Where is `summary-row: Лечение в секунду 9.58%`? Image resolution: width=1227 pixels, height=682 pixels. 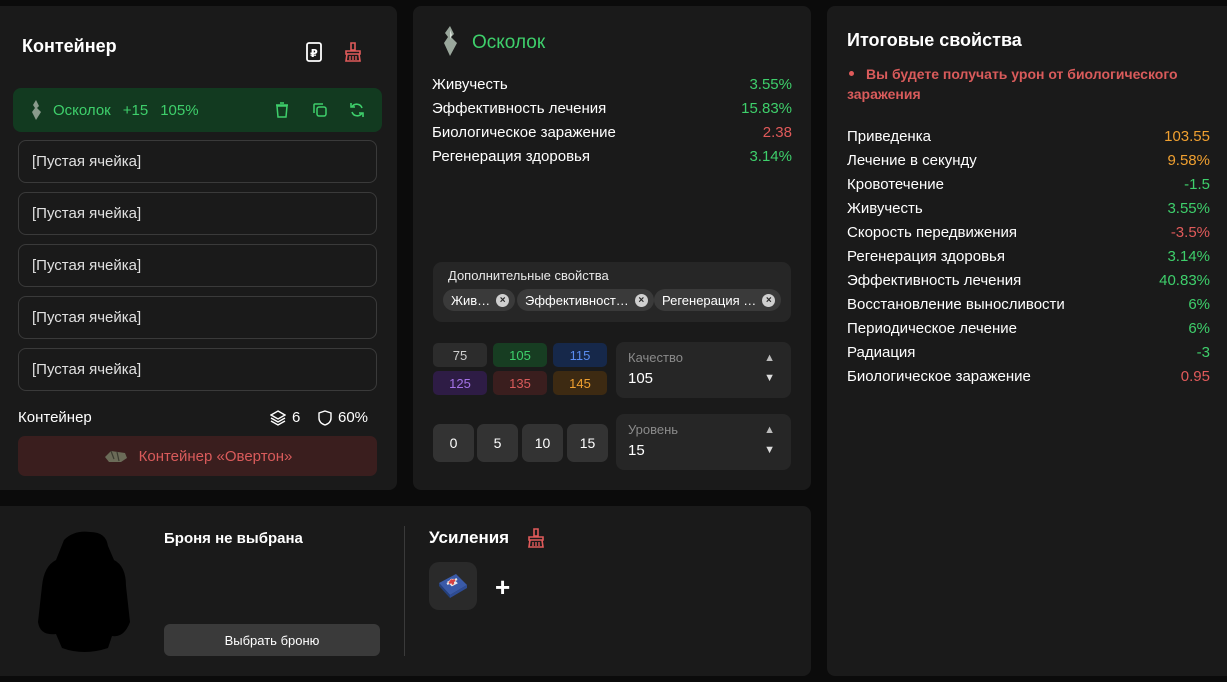
summary-row: Лечение в секунду 9.58% is located at coordinates (1028, 160).